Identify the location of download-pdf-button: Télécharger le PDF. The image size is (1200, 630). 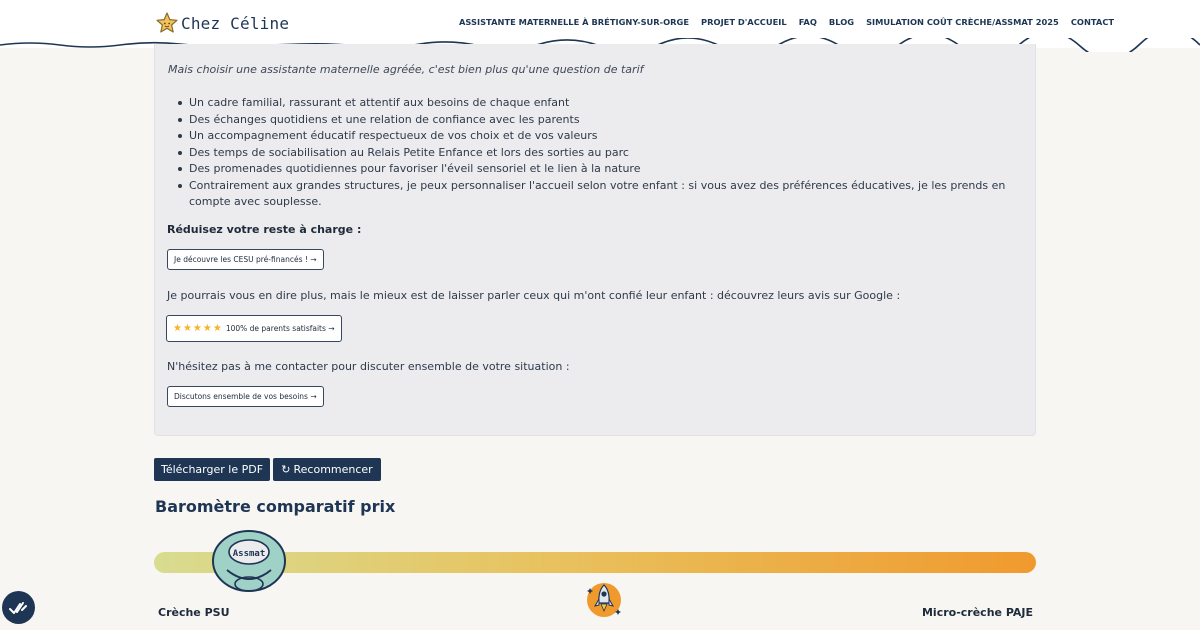
(212, 469).